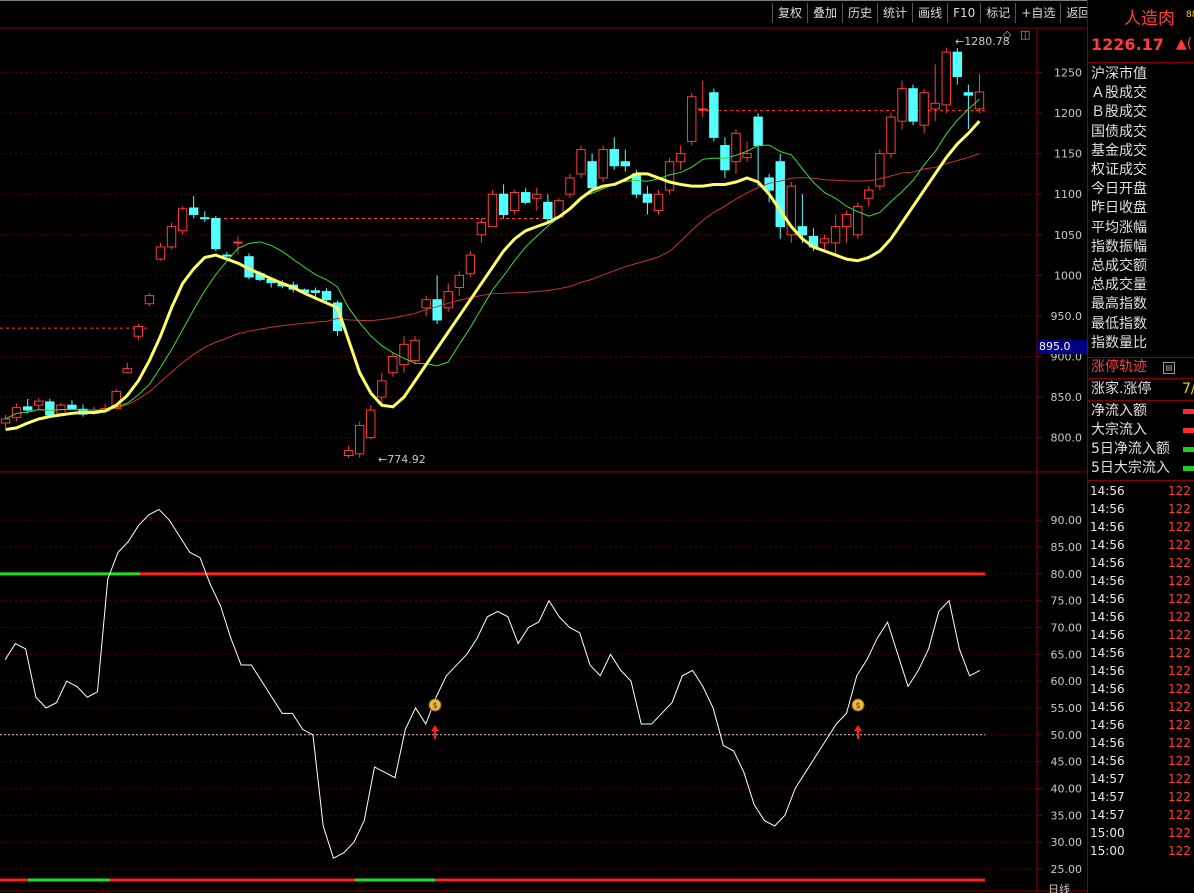  What do you see at coordinates (1107, 833) in the screenshot?
I see `tick-time: 15:00` at bounding box center [1107, 833].